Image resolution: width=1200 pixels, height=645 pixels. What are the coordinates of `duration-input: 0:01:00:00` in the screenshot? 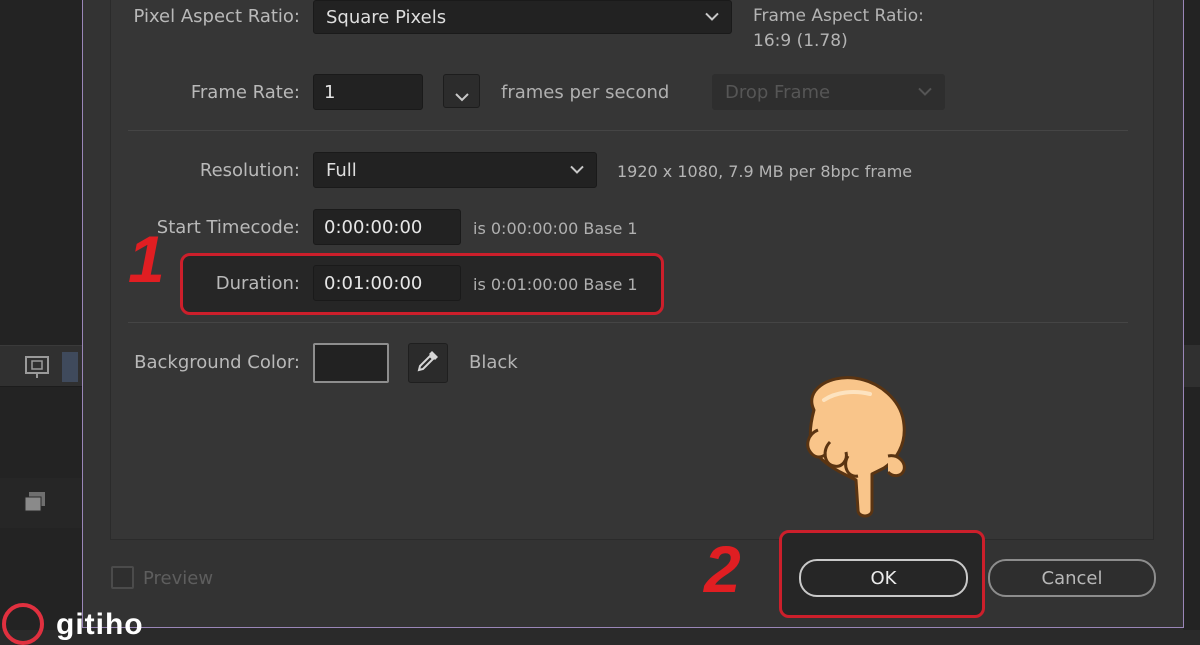 It's located at (387, 283).